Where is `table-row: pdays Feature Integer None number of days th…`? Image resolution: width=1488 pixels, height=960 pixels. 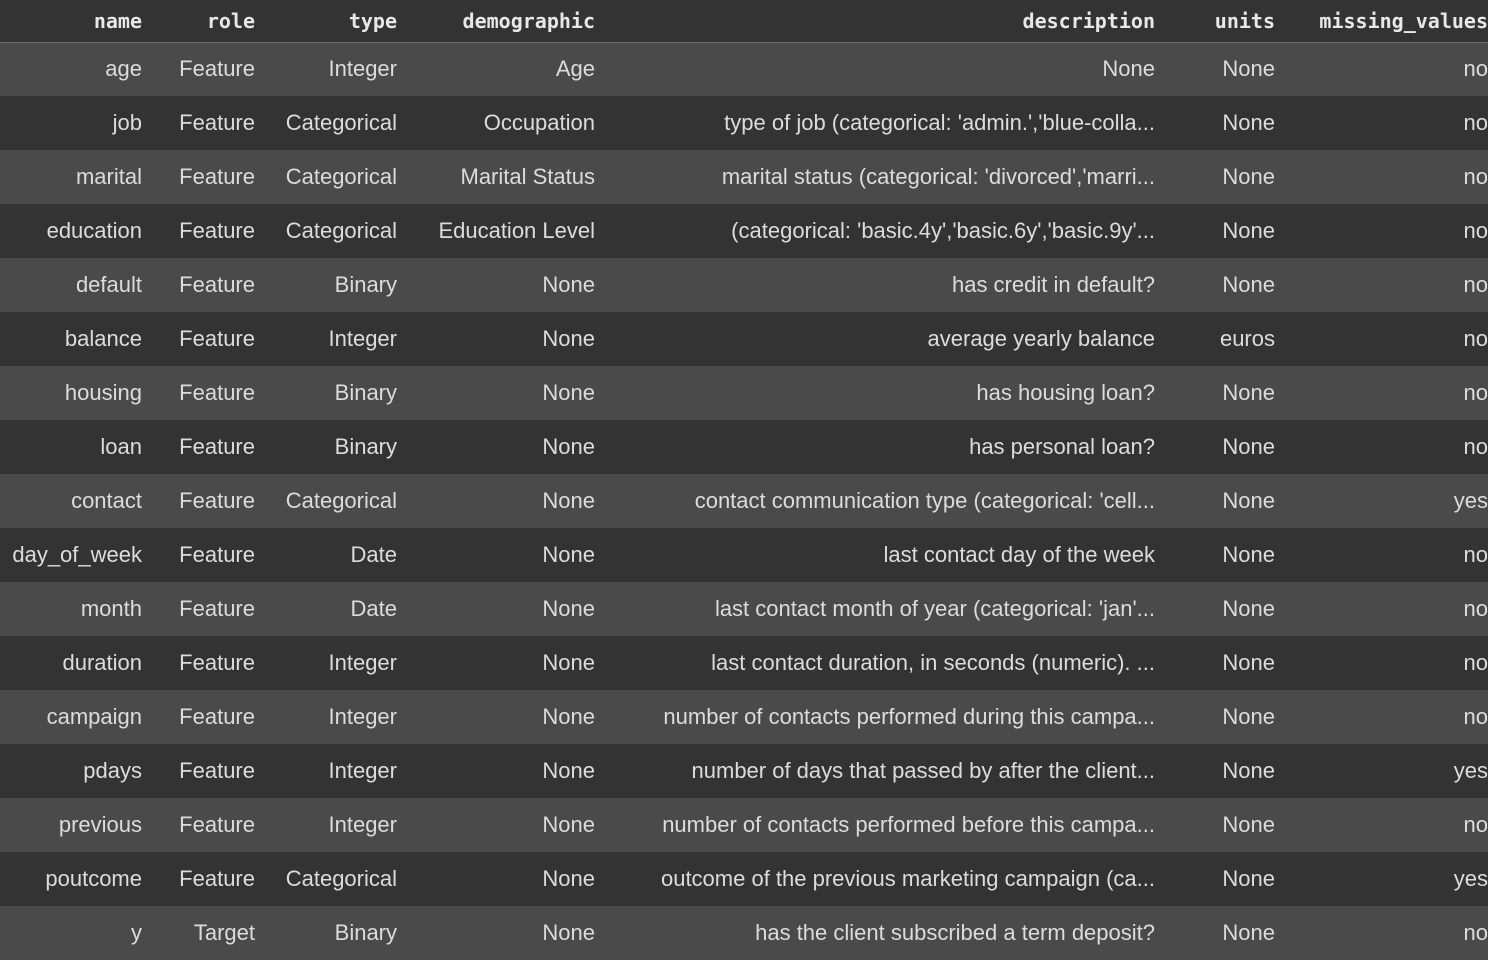
table-row: pdays Feature Integer None number of days th… is located at coordinates (744, 771).